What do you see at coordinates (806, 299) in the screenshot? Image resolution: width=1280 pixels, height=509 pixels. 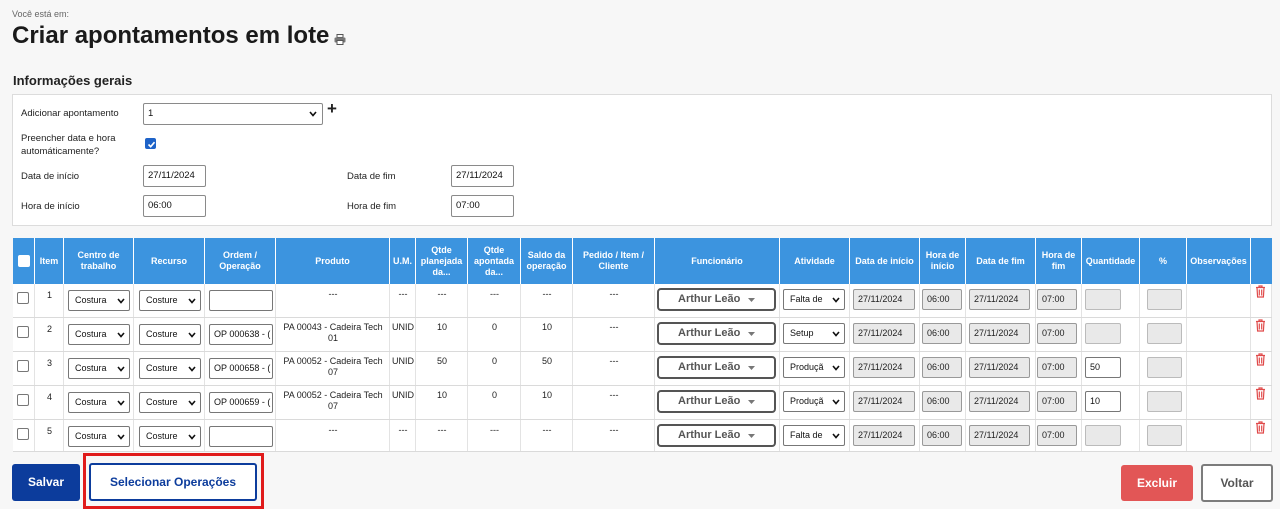 I see `atividade-value: Falta de` at bounding box center [806, 299].